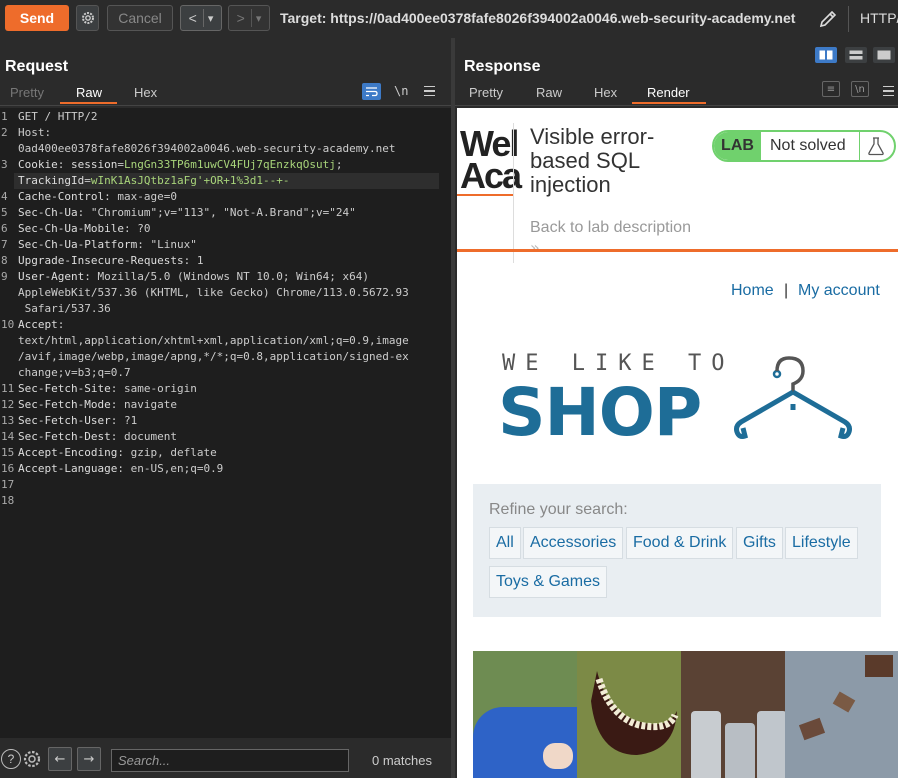 Image resolution: width=898 pixels, height=778 pixels. I want to click on search-settings-gear-icon, so click(32, 759).